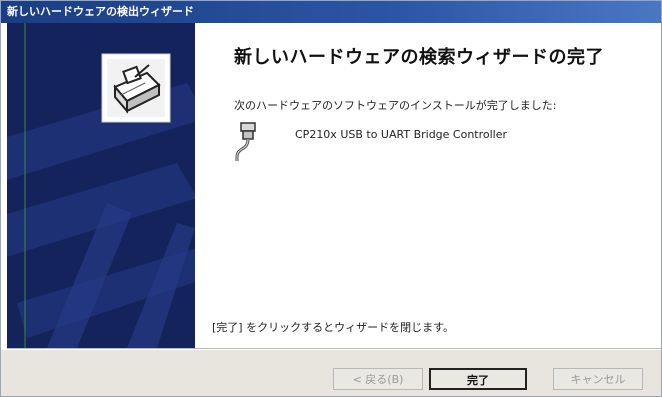 This screenshot has width=662, height=397. Describe the element at coordinates (378, 379) in the screenshot. I see `back-button: < 戻る(B)` at that location.